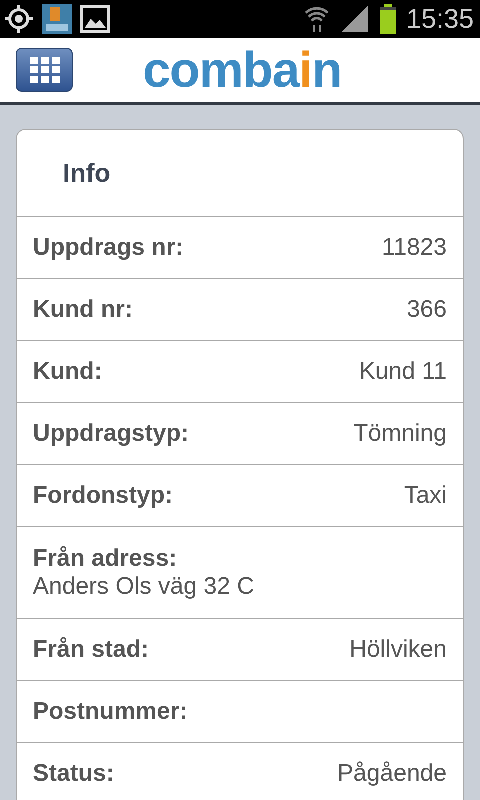 This screenshot has width=480, height=800. I want to click on app-icon, so click(57, 19).